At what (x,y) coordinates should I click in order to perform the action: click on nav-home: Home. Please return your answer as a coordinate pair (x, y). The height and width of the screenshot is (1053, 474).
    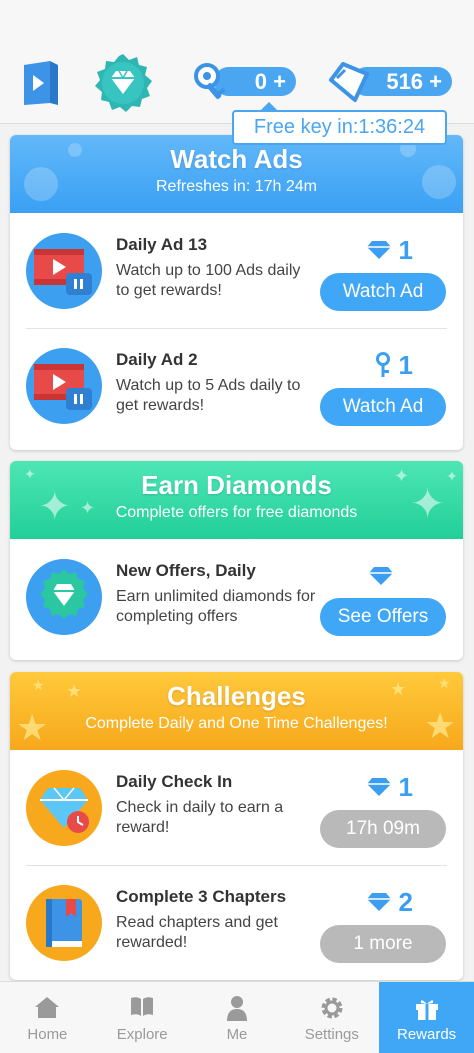
    Looking at the image, I should click on (47, 1017).